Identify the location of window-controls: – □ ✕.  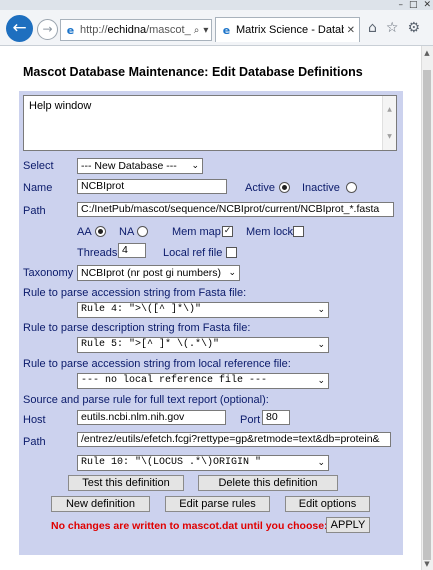
(414, 5).